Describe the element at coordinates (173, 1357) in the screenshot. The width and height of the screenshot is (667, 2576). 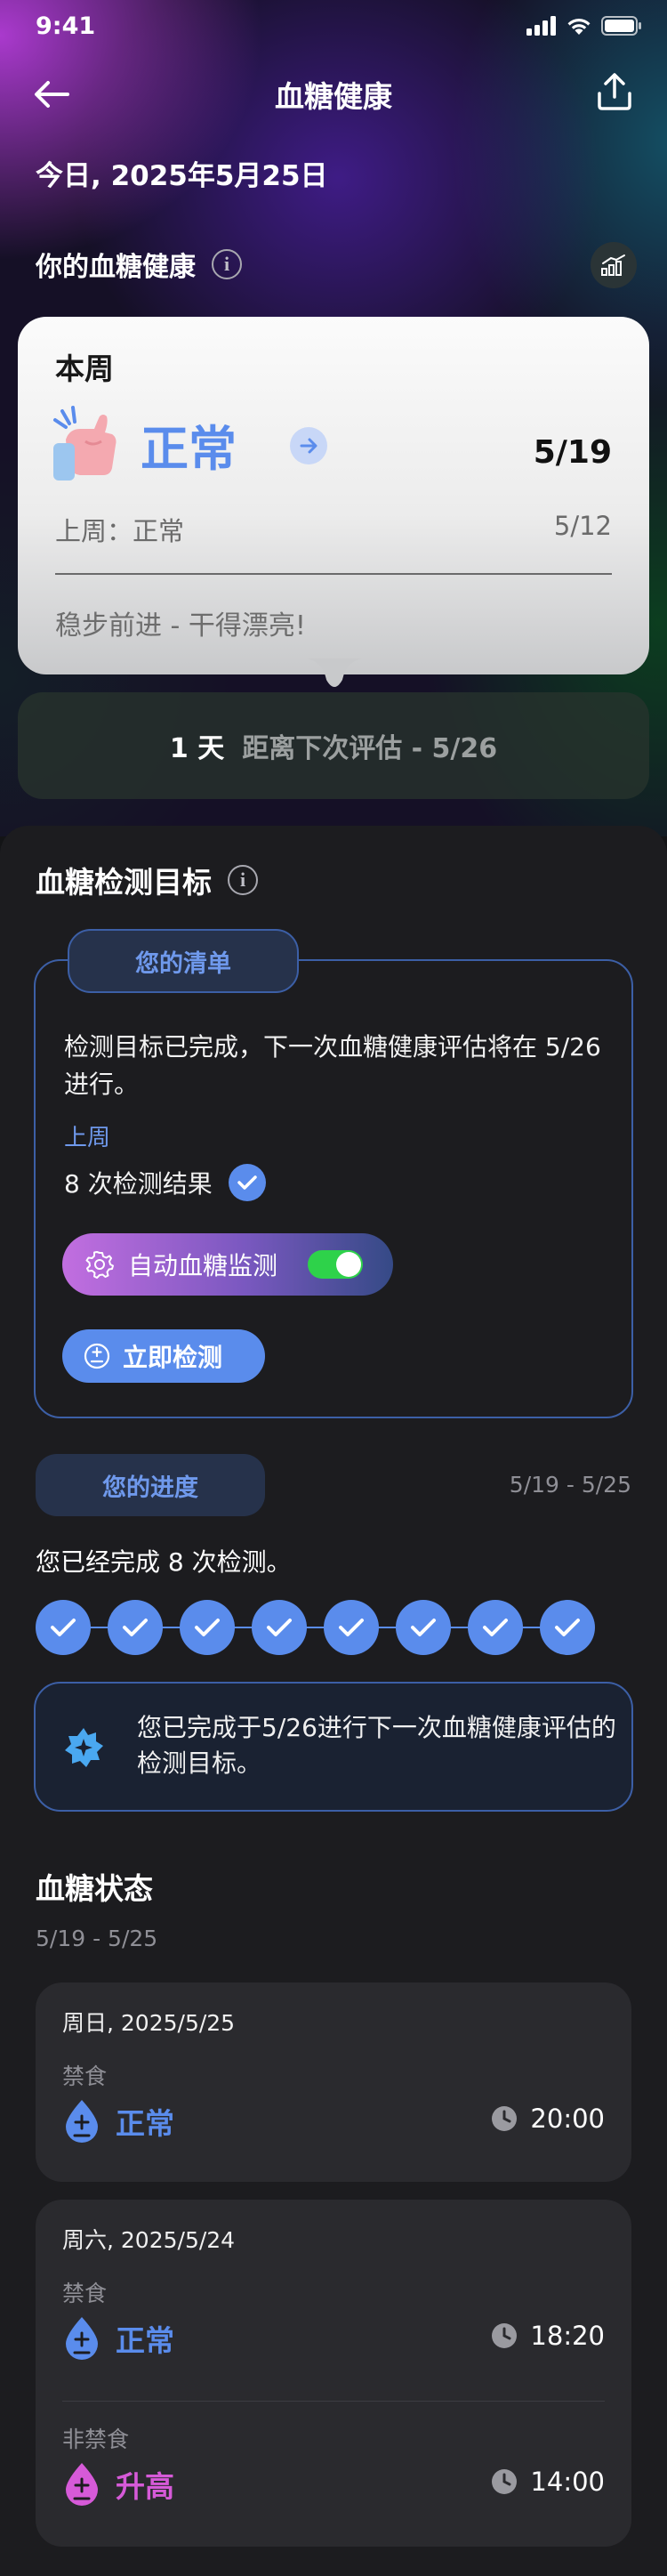
I see `test-now-label: 立即检测` at that location.